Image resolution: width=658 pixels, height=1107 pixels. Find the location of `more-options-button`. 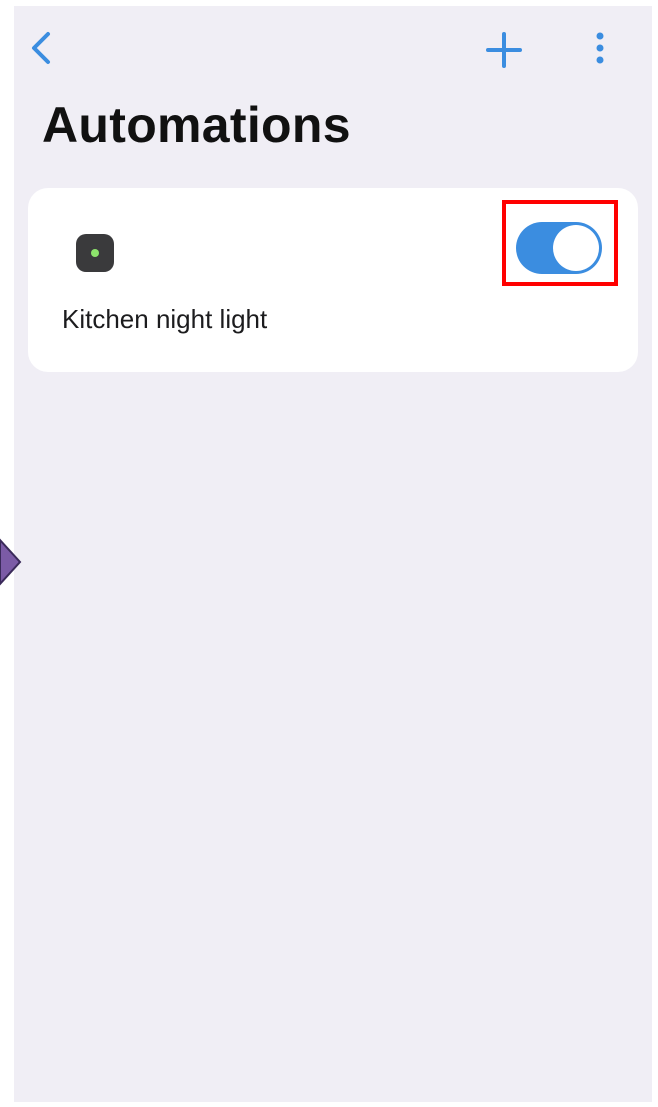

more-options-button is located at coordinates (600, 50).